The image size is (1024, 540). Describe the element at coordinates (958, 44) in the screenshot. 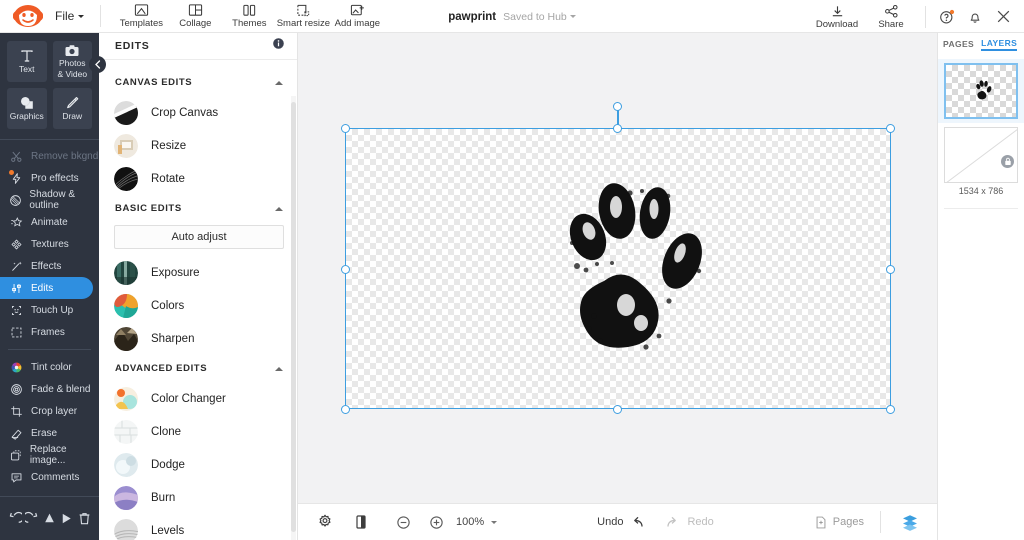

I see `tab-pages: PAGES` at that location.